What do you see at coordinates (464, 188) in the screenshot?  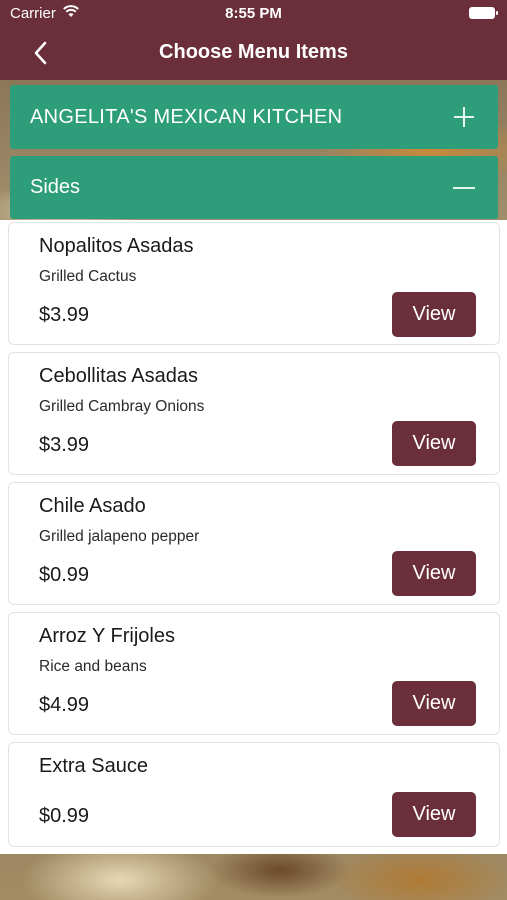 I see `minus-icon` at bounding box center [464, 188].